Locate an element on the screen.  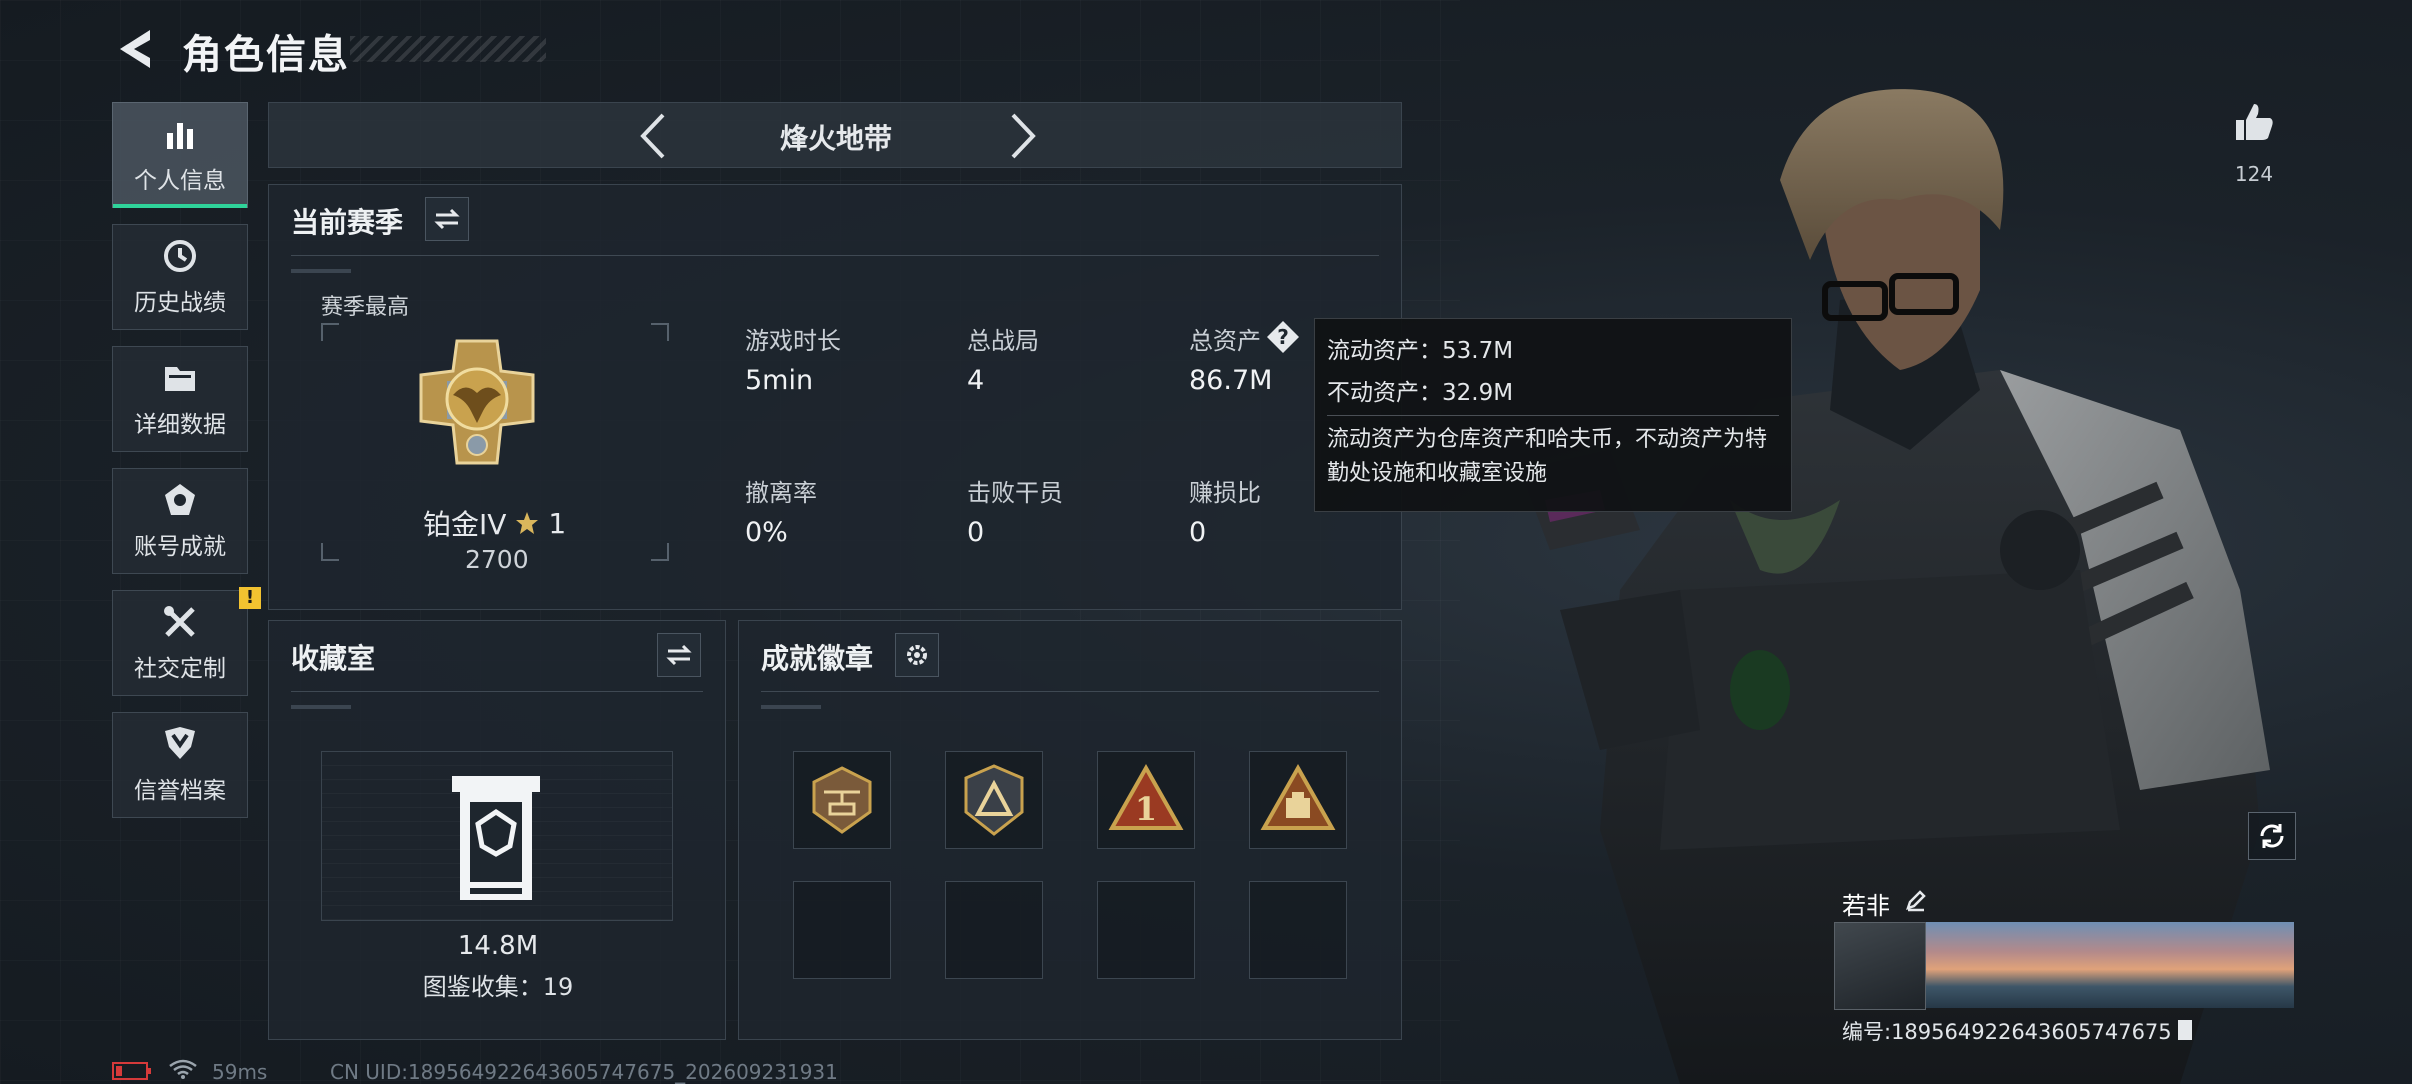
edit-icon is located at coordinates (1916, 900).